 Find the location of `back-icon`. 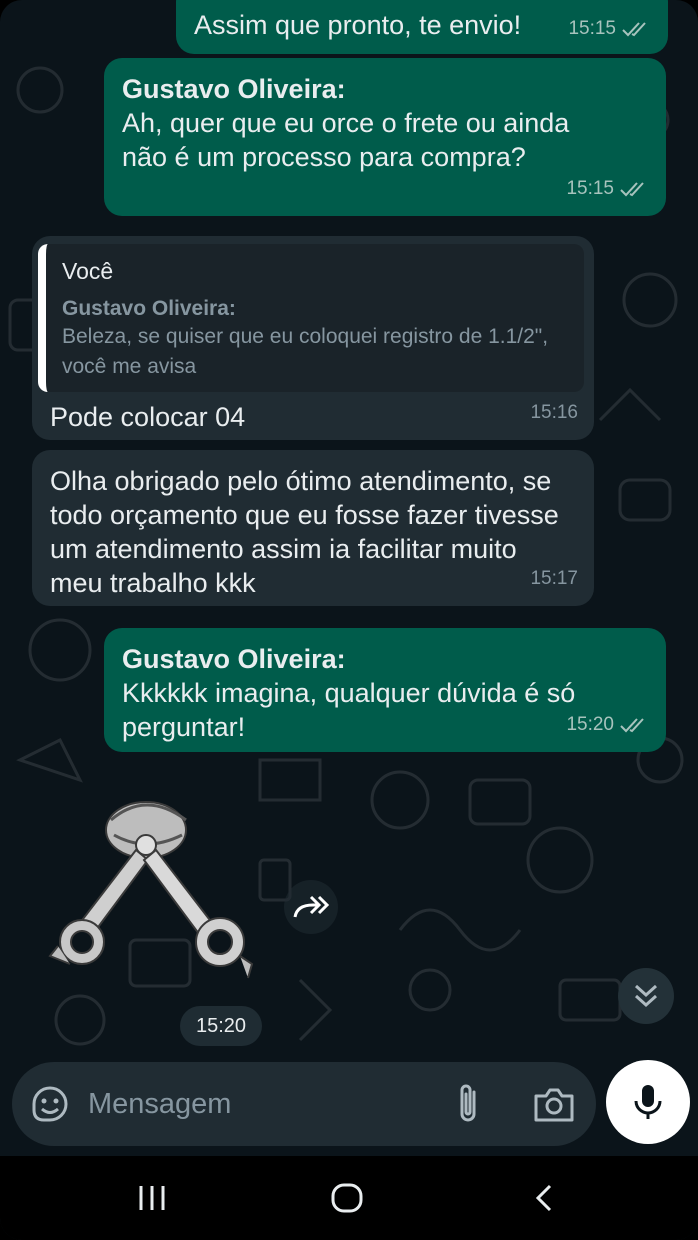

back-icon is located at coordinates (543, 1198).